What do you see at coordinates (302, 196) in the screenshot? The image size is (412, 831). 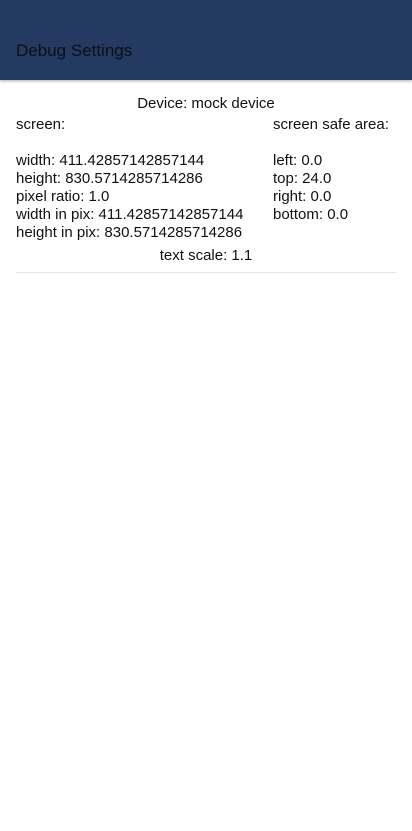 I see `safe-area-right: right: 0.0` at bounding box center [302, 196].